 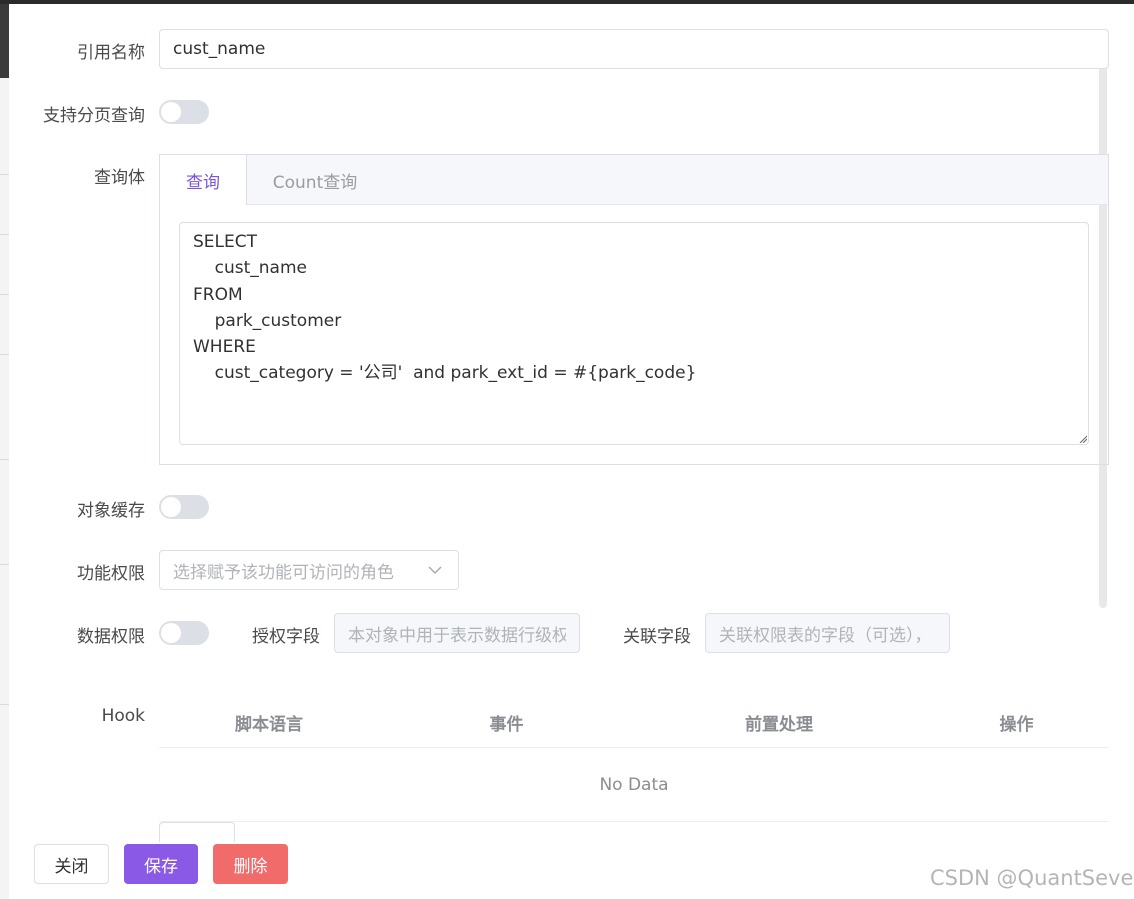 I want to click on background-page-edge, so click(x=4, y=451).